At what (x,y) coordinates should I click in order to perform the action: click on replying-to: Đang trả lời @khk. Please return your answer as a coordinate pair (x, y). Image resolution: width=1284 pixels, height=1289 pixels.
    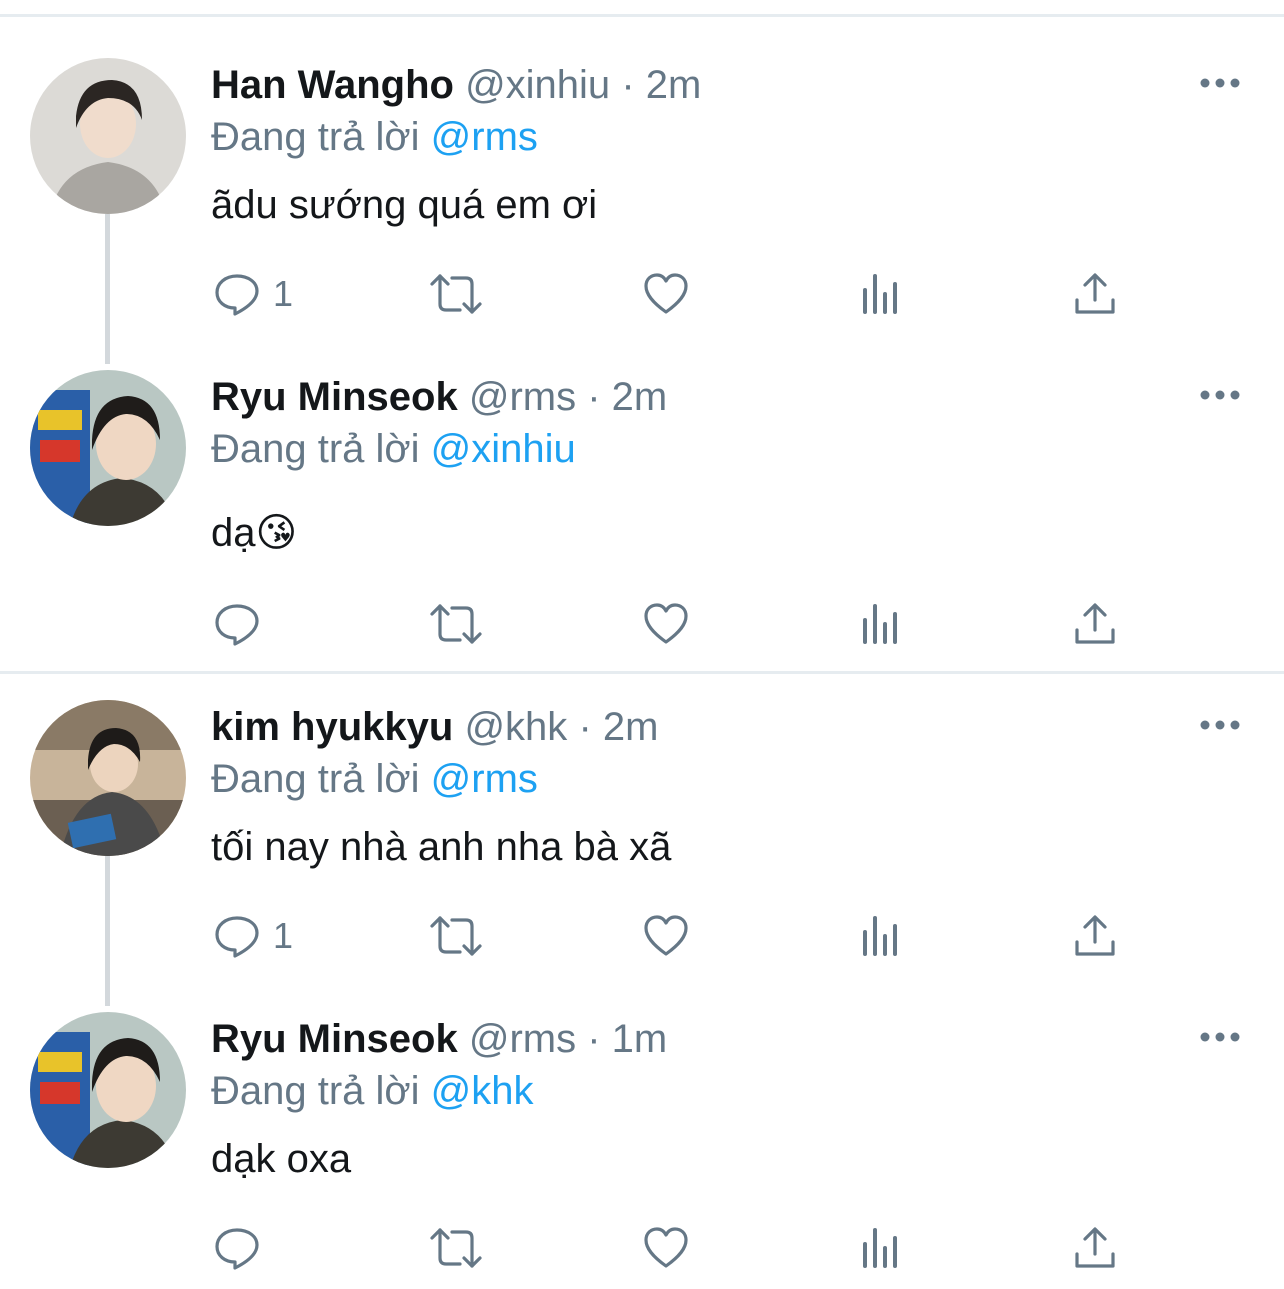
    Looking at the image, I should click on (372, 1091).